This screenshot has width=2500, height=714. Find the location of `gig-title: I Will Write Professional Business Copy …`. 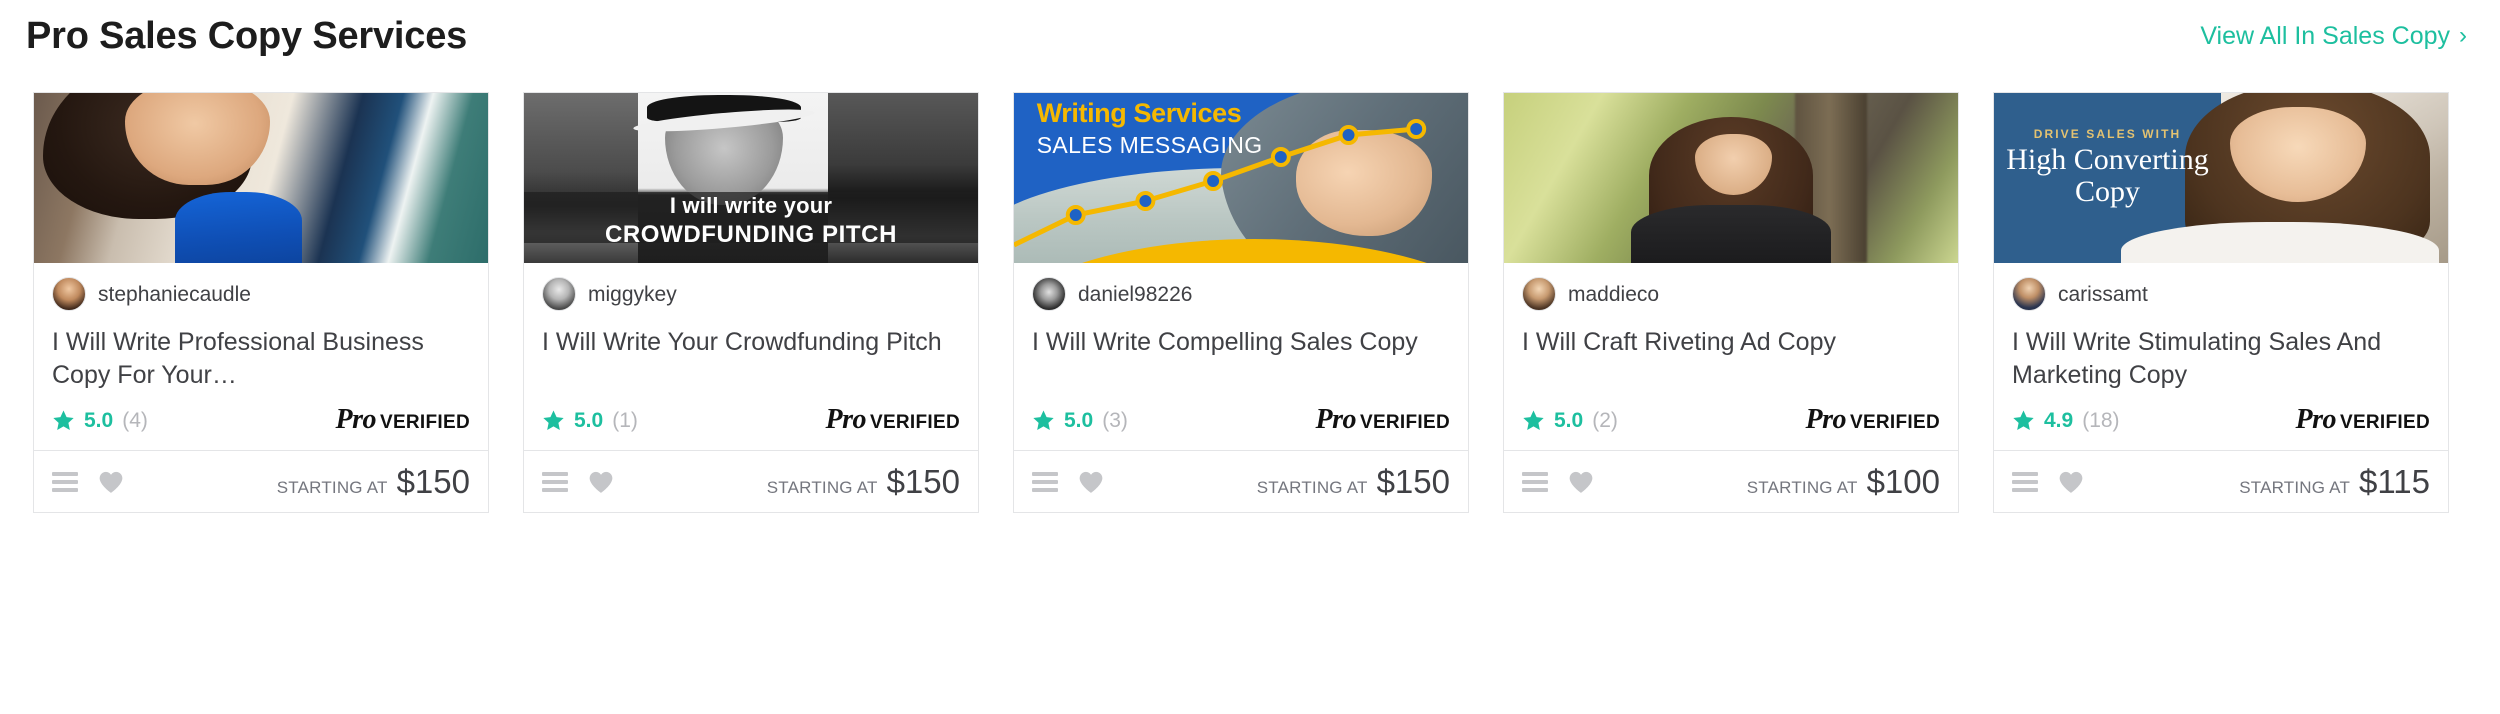

gig-title: I Will Write Professional Business Copy … is located at coordinates (261, 359).